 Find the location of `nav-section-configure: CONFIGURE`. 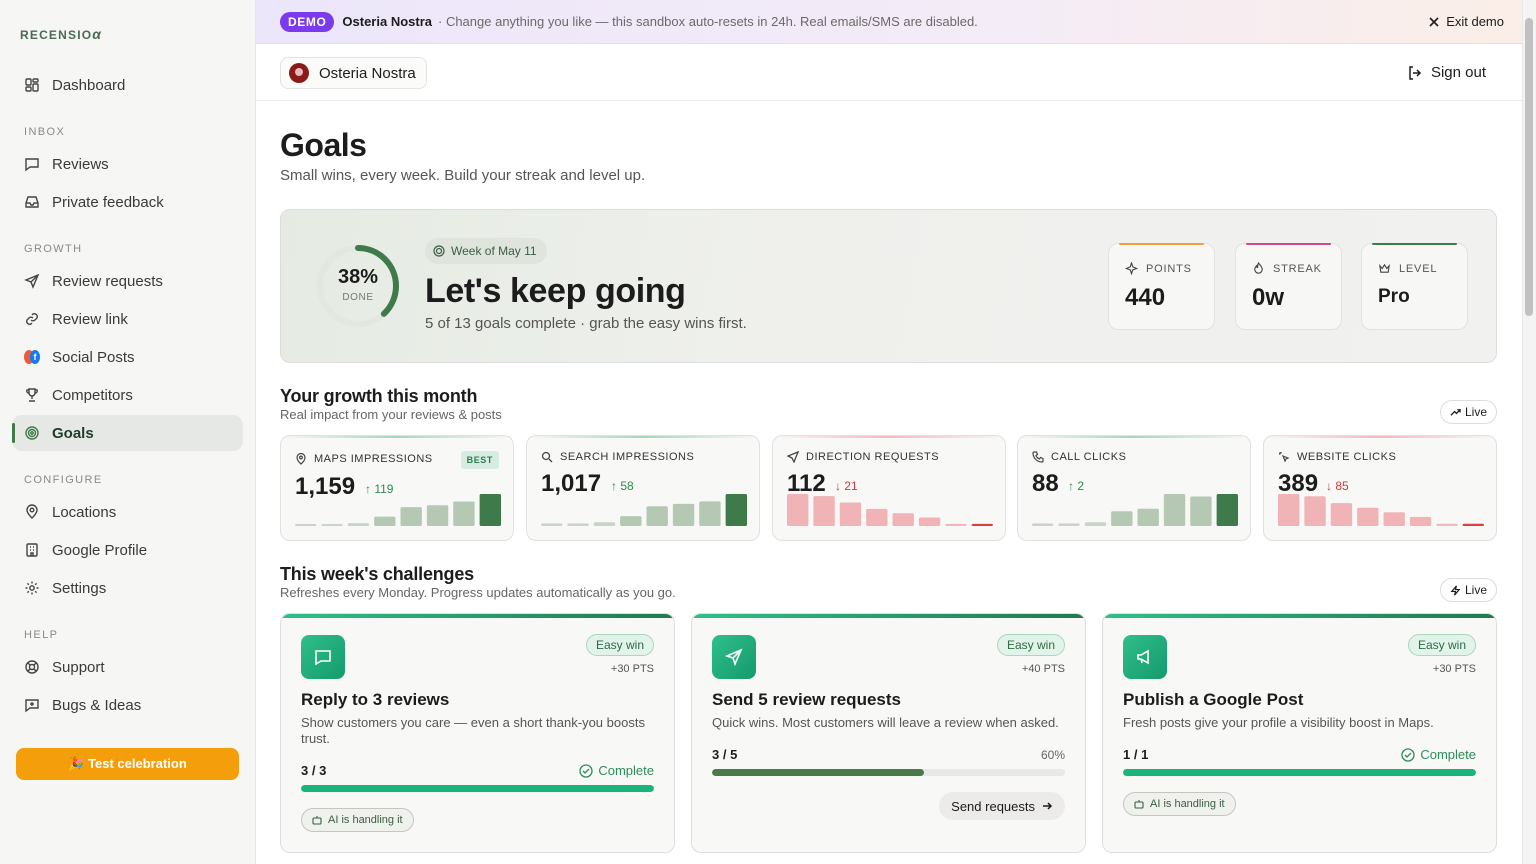

nav-section-configure: CONFIGURE is located at coordinates (63, 480).